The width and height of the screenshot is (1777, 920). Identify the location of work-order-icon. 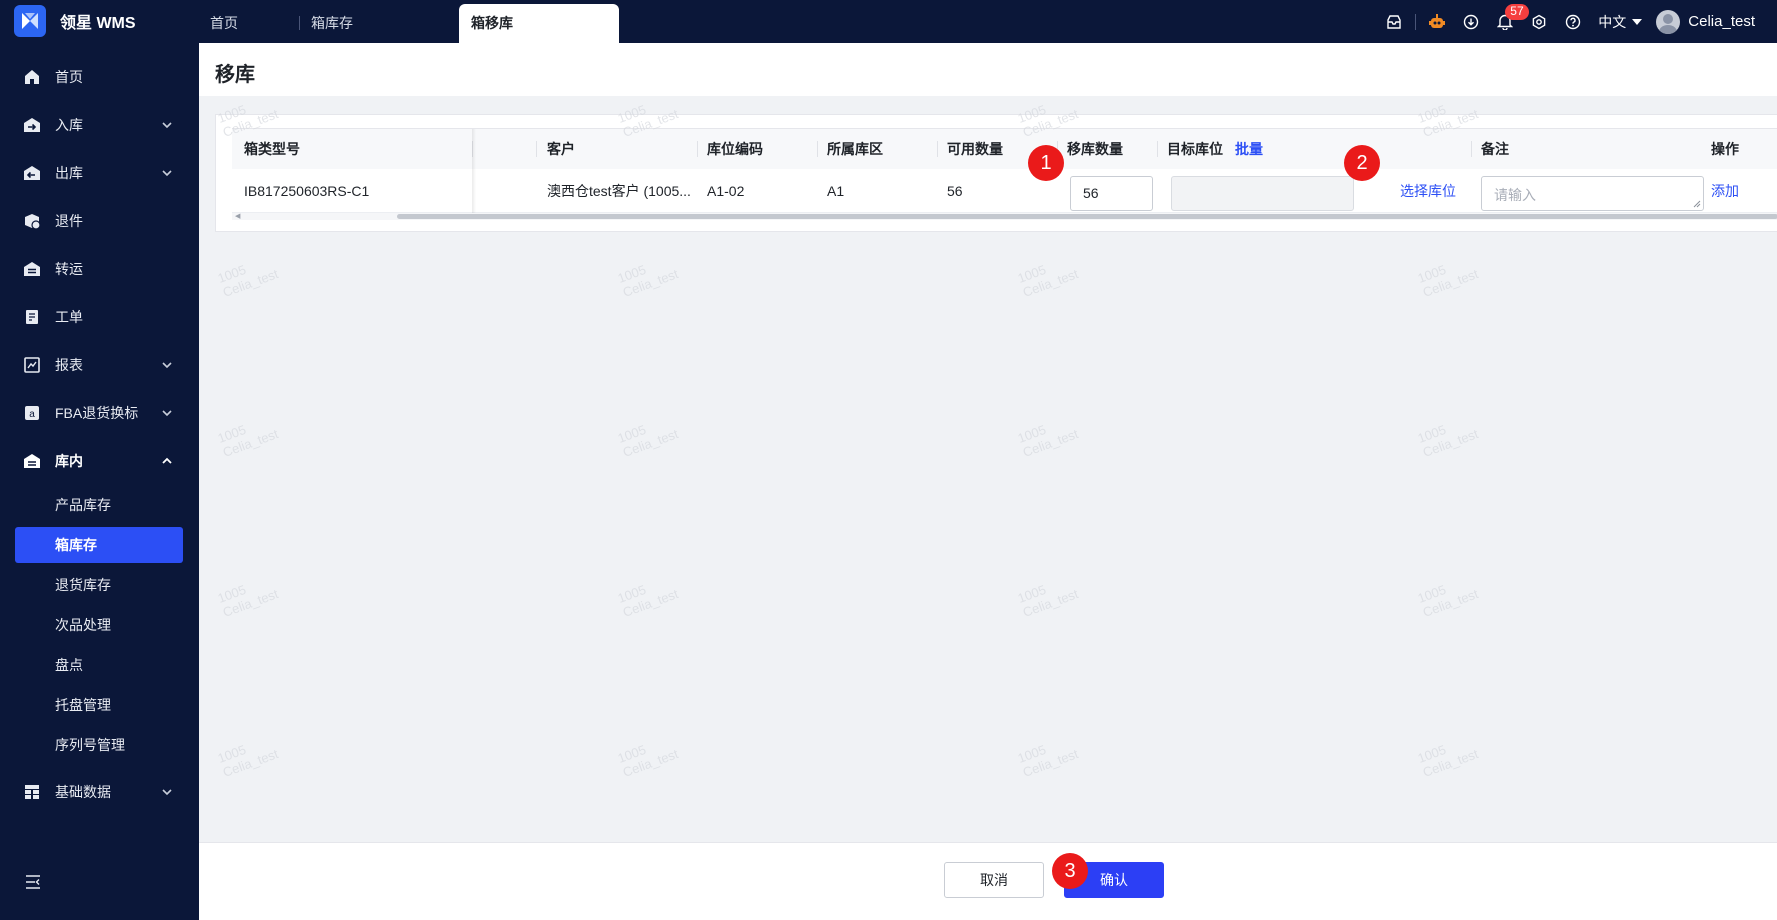
(32, 317).